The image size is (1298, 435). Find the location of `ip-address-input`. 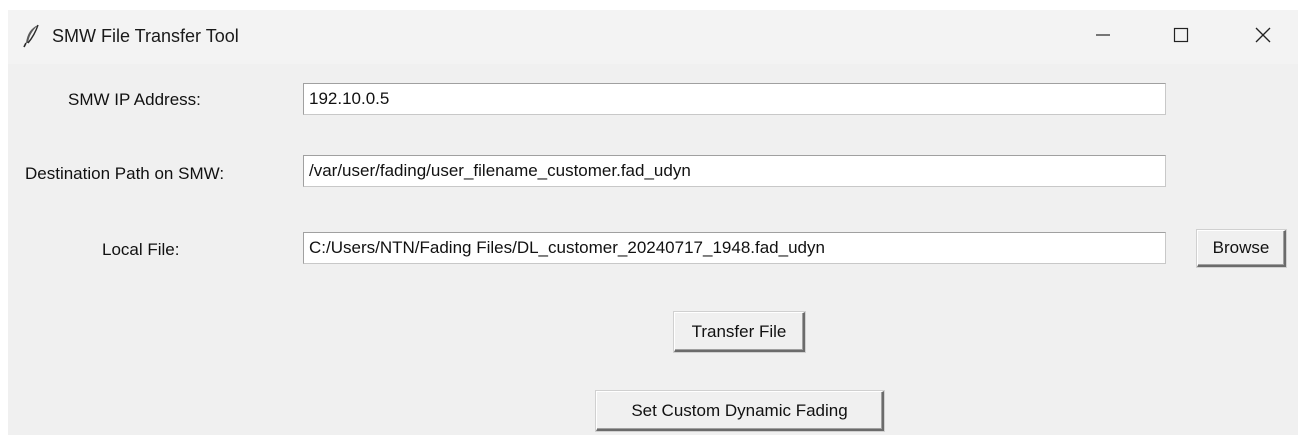

ip-address-input is located at coordinates (734, 99).